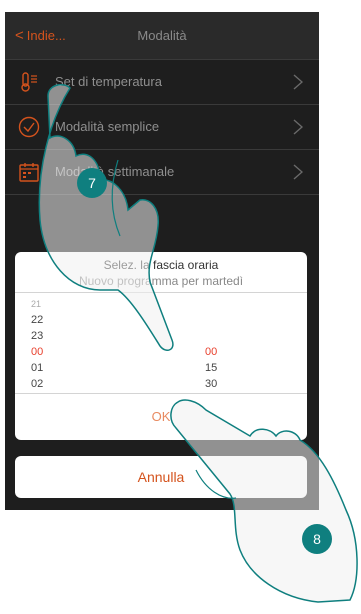 This screenshot has width=361, height=614. I want to click on menu-item-label: Modalità semplice, so click(107, 126).